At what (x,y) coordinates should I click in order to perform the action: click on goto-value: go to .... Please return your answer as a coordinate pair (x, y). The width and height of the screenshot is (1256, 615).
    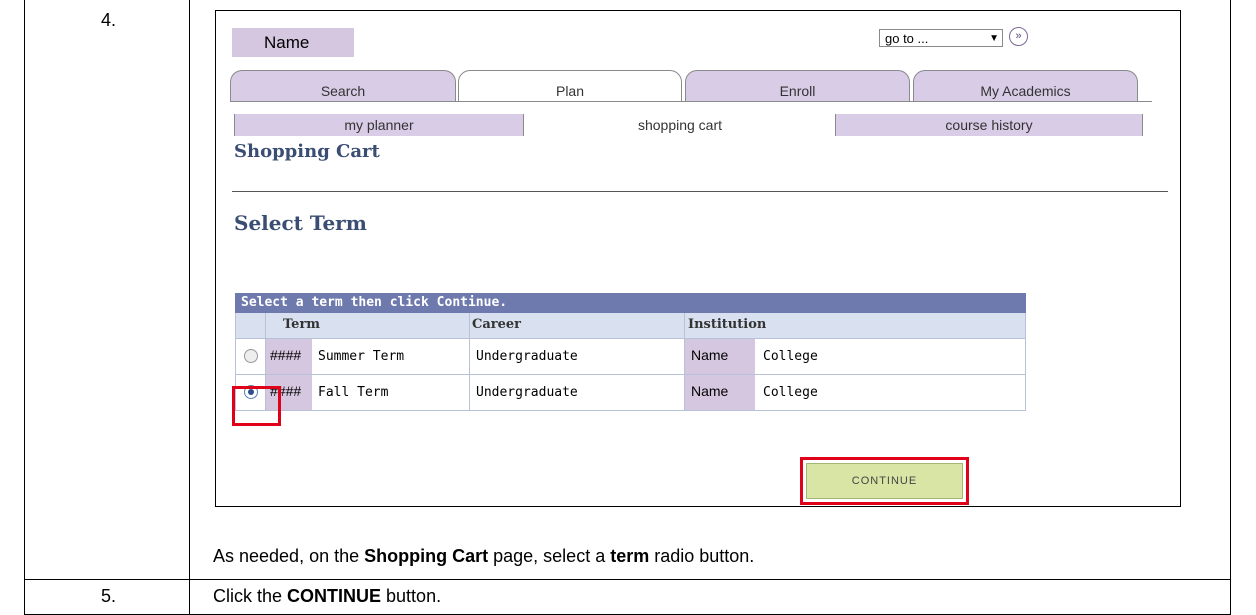
    Looking at the image, I should click on (907, 38).